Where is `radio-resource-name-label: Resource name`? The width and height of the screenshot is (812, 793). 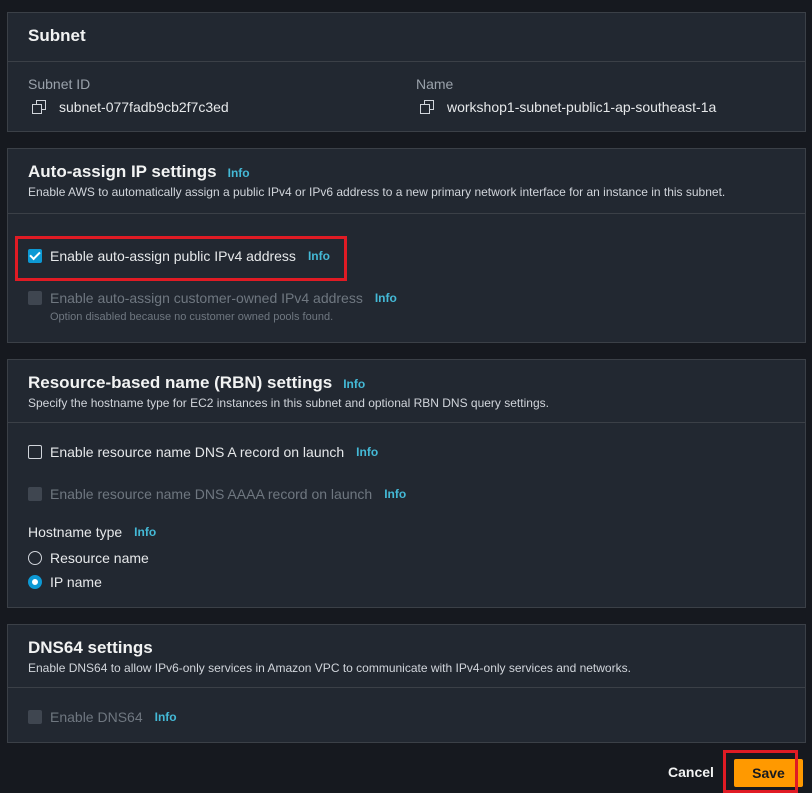
radio-resource-name-label: Resource name is located at coordinates (99, 558).